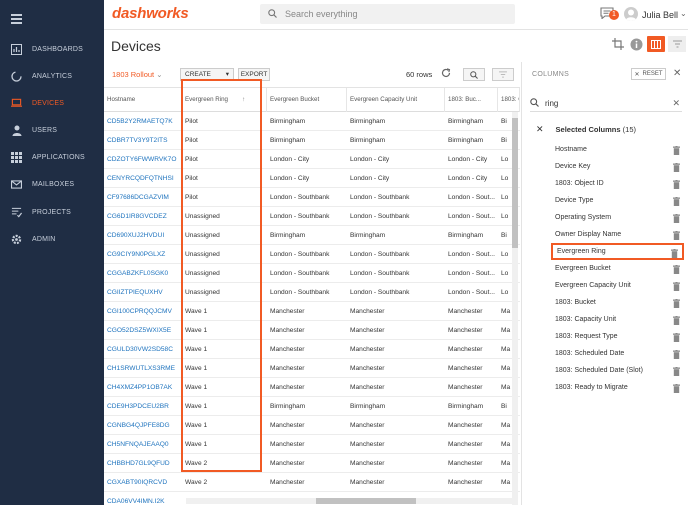 The width and height of the screenshot is (688, 505). I want to click on hostname-link: CDZOTY6FWWRVK7O, so click(143, 159).